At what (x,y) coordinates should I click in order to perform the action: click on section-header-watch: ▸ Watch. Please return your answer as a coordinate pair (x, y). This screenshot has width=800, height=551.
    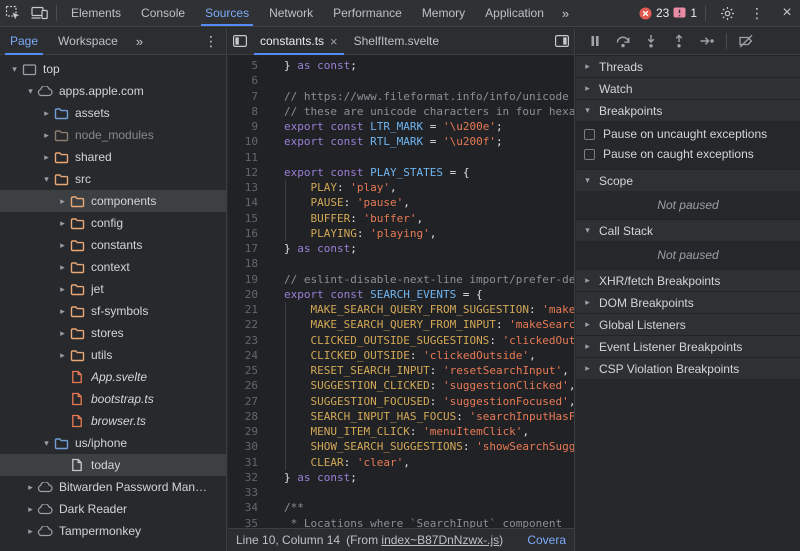
    Looking at the image, I should click on (688, 88).